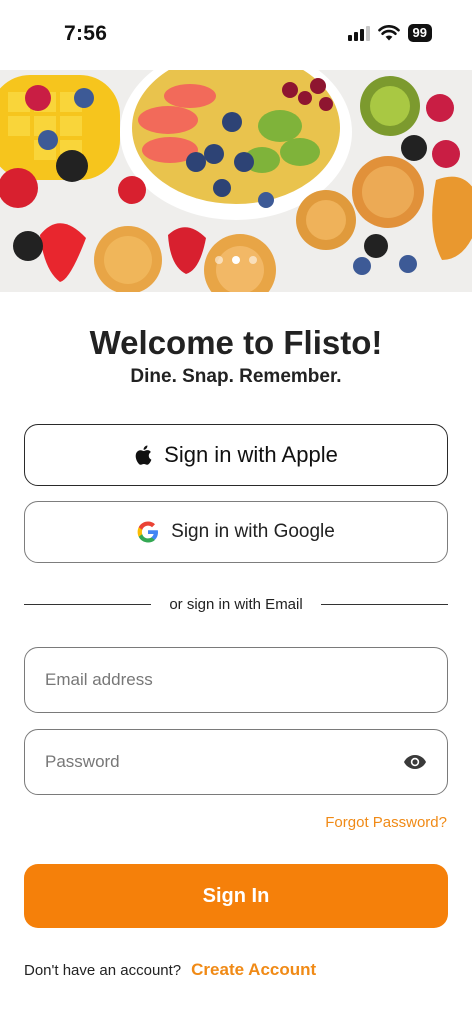  Describe the element at coordinates (415, 762) in the screenshot. I see `eye-icon` at that location.